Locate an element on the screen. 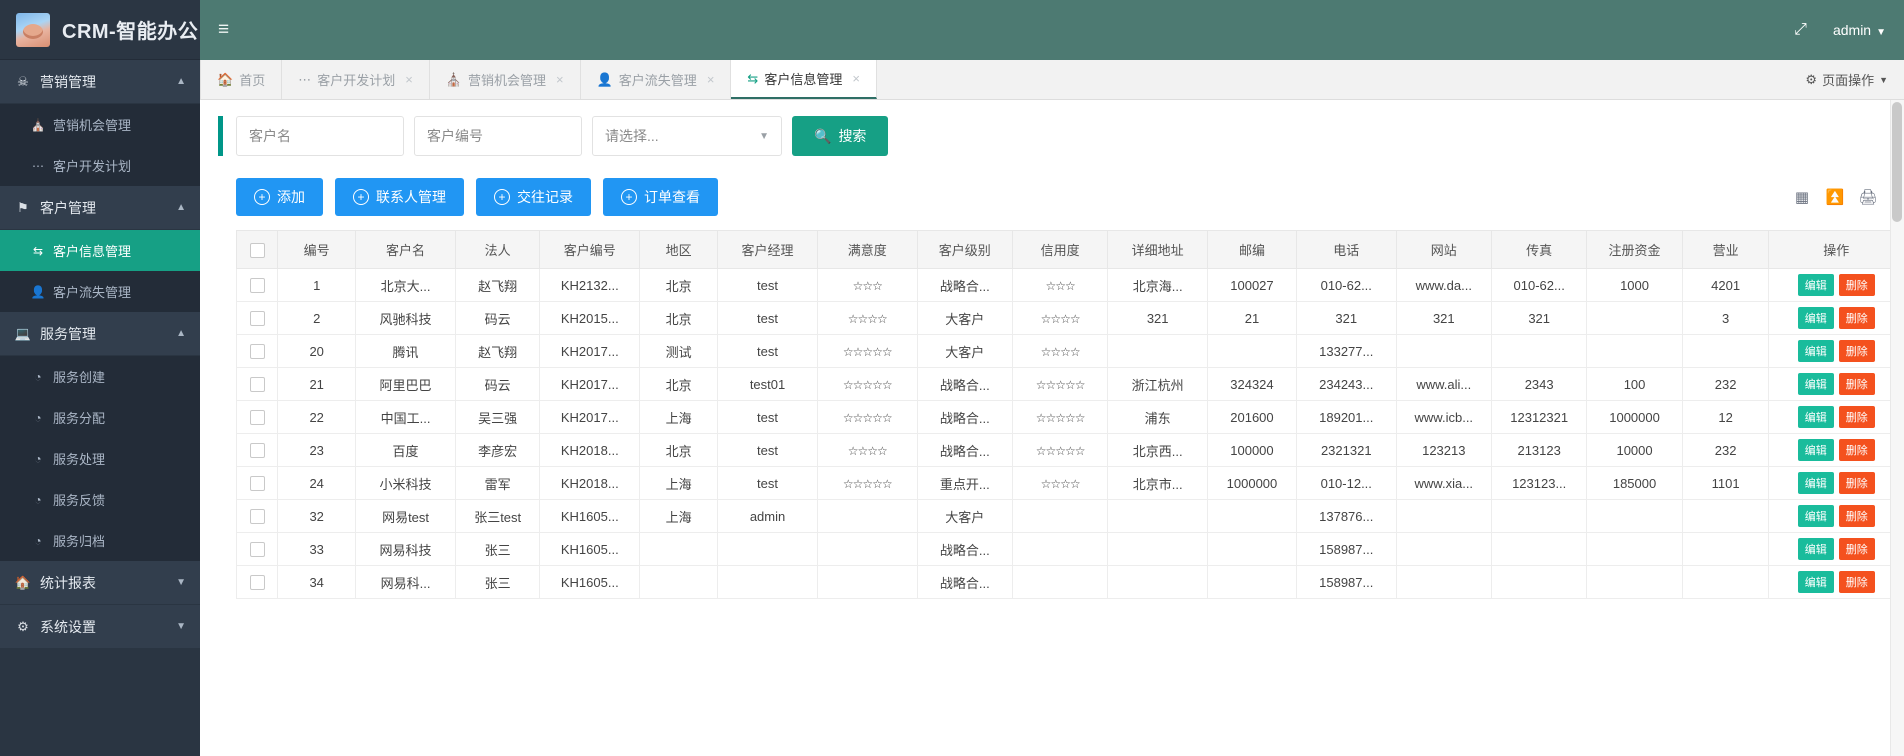 This screenshot has width=1904, height=756. select-all-checkbox is located at coordinates (257, 250).